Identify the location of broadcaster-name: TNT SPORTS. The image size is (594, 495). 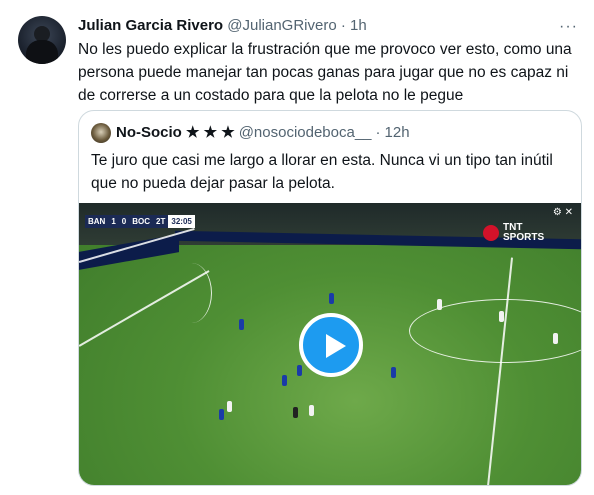
(523, 233).